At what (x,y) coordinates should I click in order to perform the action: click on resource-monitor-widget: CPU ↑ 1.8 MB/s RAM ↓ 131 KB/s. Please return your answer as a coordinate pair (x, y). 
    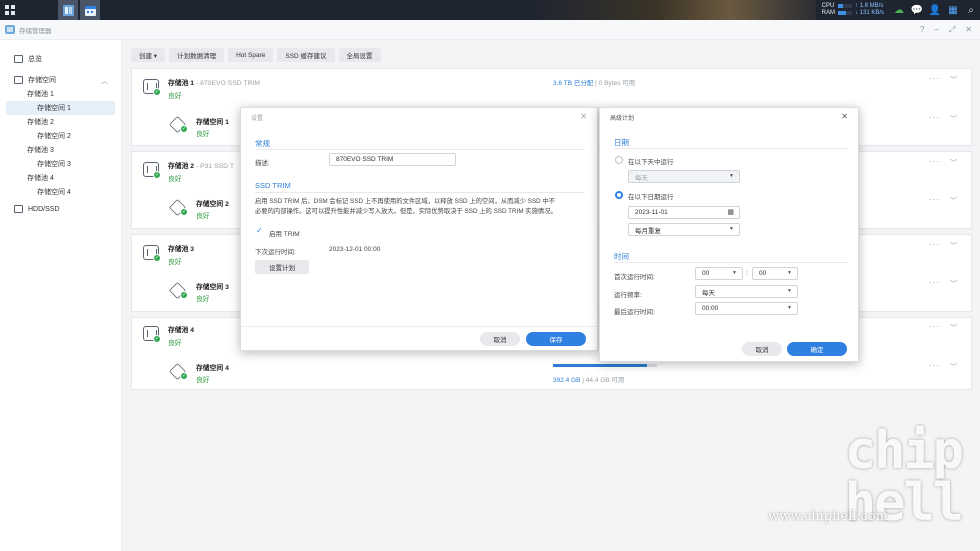
    Looking at the image, I should click on (853, 10).